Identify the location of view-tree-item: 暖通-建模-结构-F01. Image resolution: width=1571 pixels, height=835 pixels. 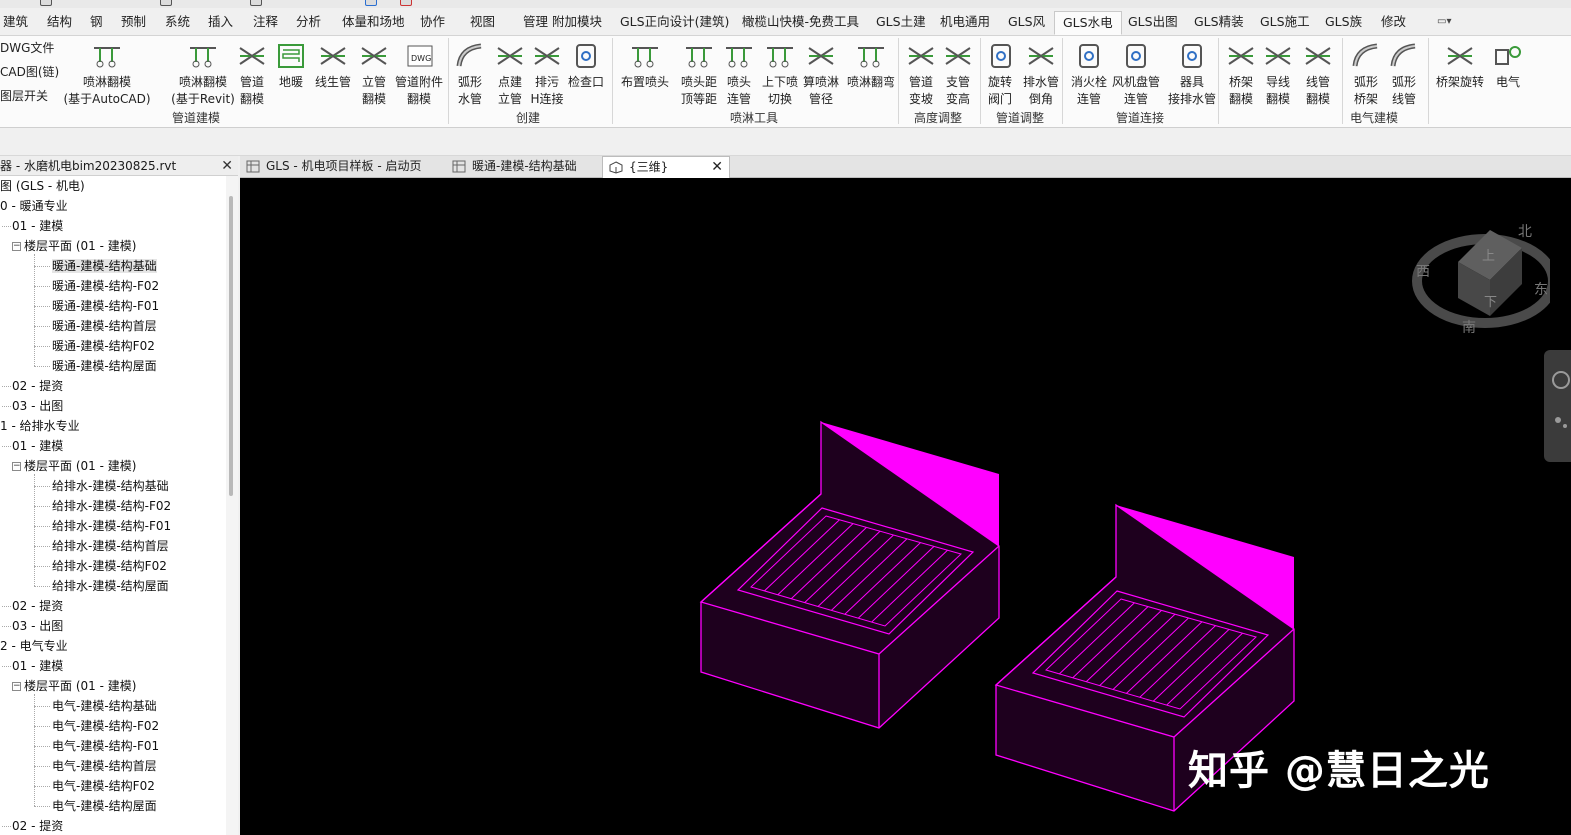
(105, 306).